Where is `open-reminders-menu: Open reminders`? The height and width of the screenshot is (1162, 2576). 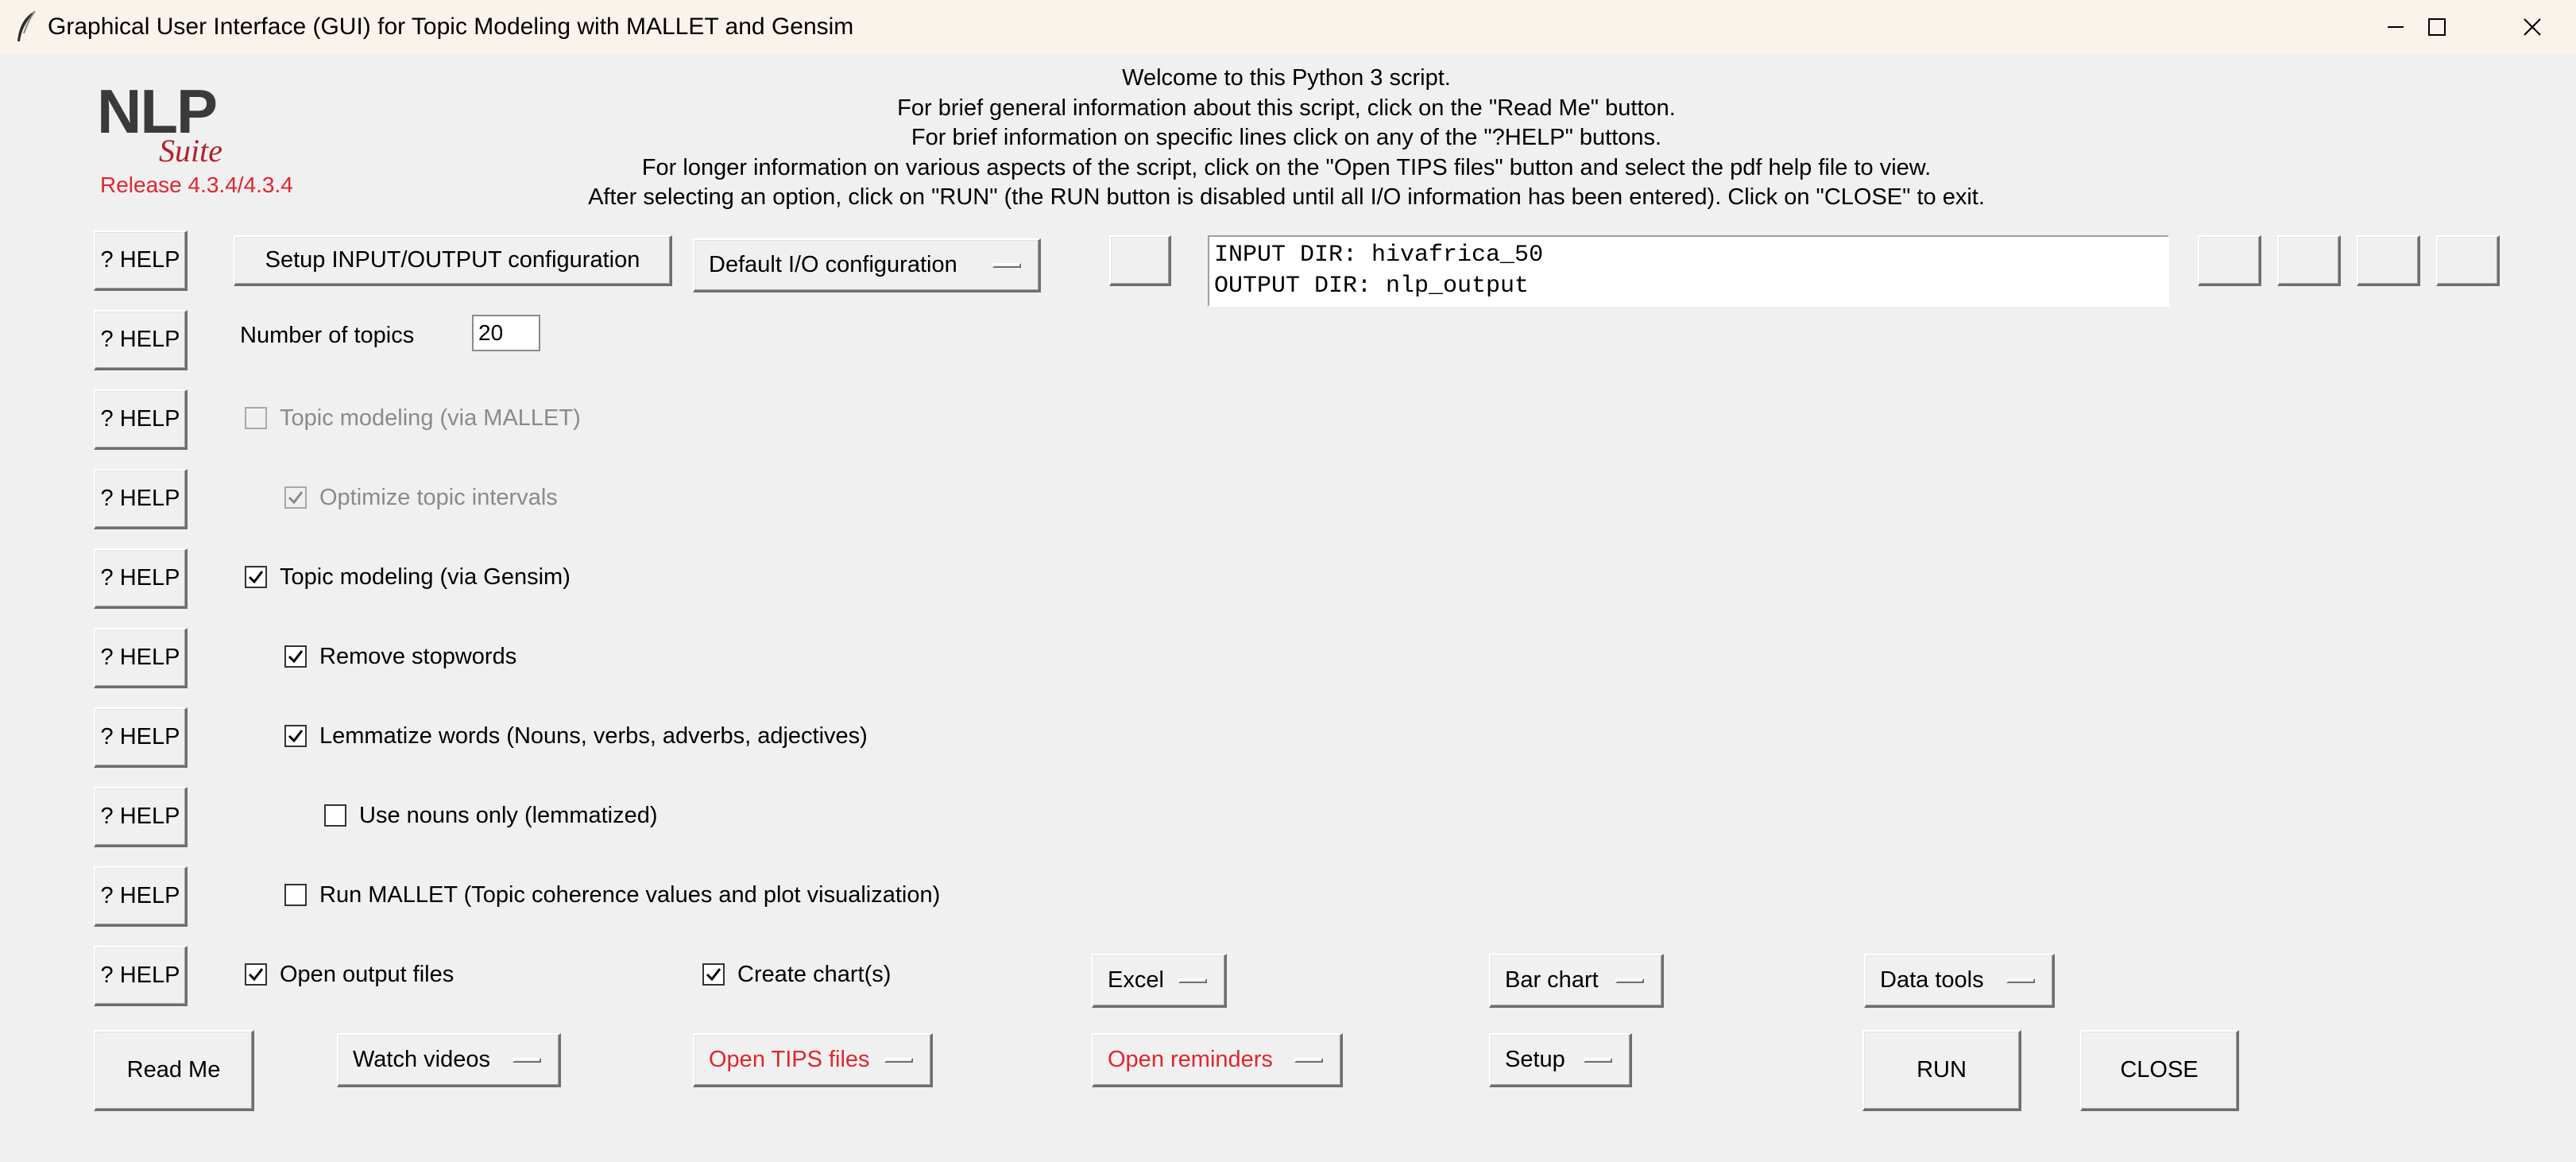 open-reminders-menu: Open reminders is located at coordinates (1217, 1060).